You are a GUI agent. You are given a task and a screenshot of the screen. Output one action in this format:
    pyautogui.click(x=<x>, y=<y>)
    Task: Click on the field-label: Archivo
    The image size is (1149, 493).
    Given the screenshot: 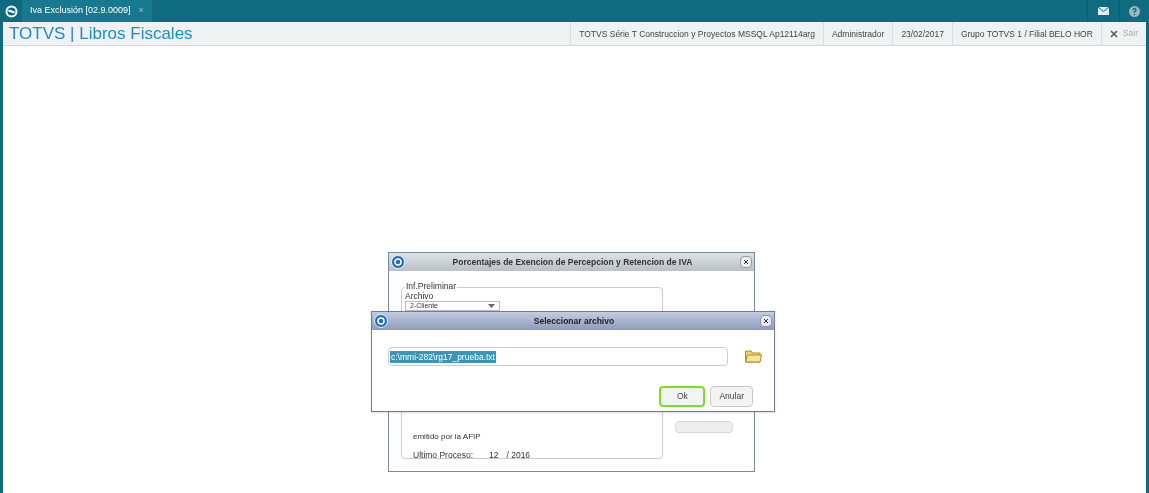 What is the action you would take?
    pyautogui.click(x=419, y=296)
    